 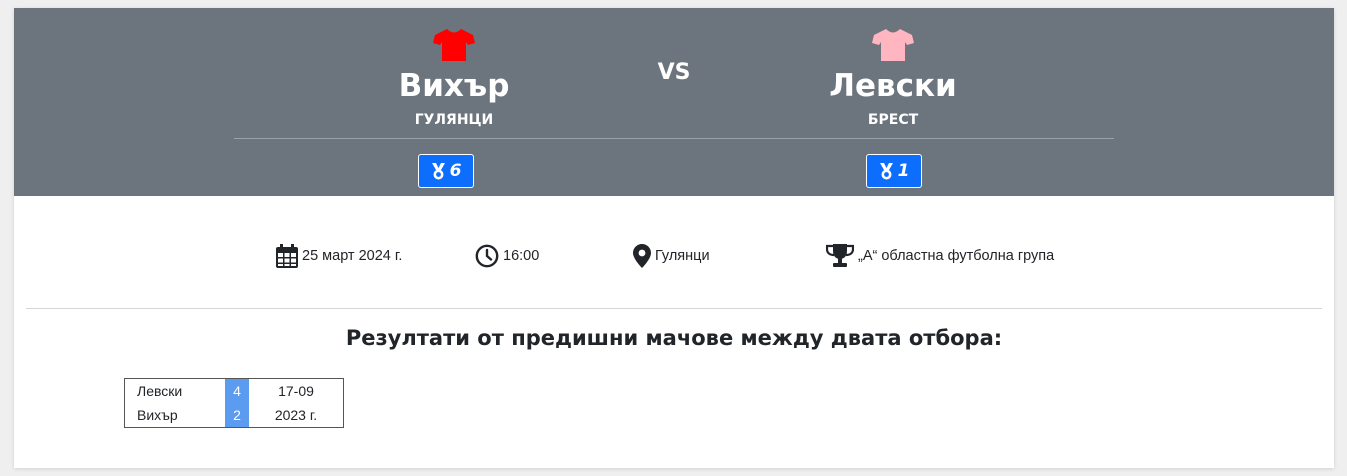 What do you see at coordinates (894, 171) in the screenshot?
I see `away-medal-badge: 1` at bounding box center [894, 171].